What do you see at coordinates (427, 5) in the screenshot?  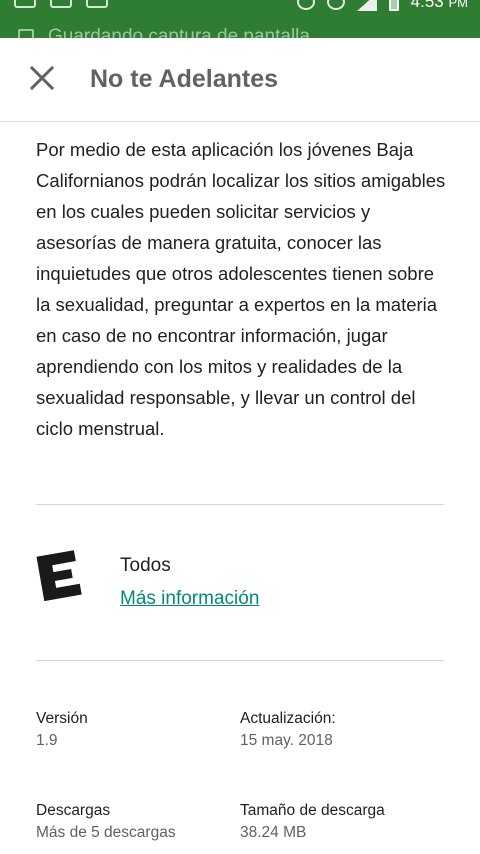 I see `status-time-value: 4:53` at bounding box center [427, 5].